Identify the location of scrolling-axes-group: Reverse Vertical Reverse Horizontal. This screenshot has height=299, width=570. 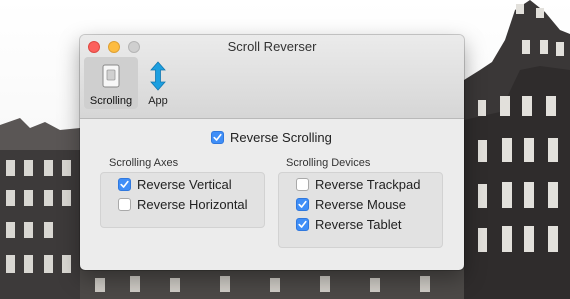
(182, 200).